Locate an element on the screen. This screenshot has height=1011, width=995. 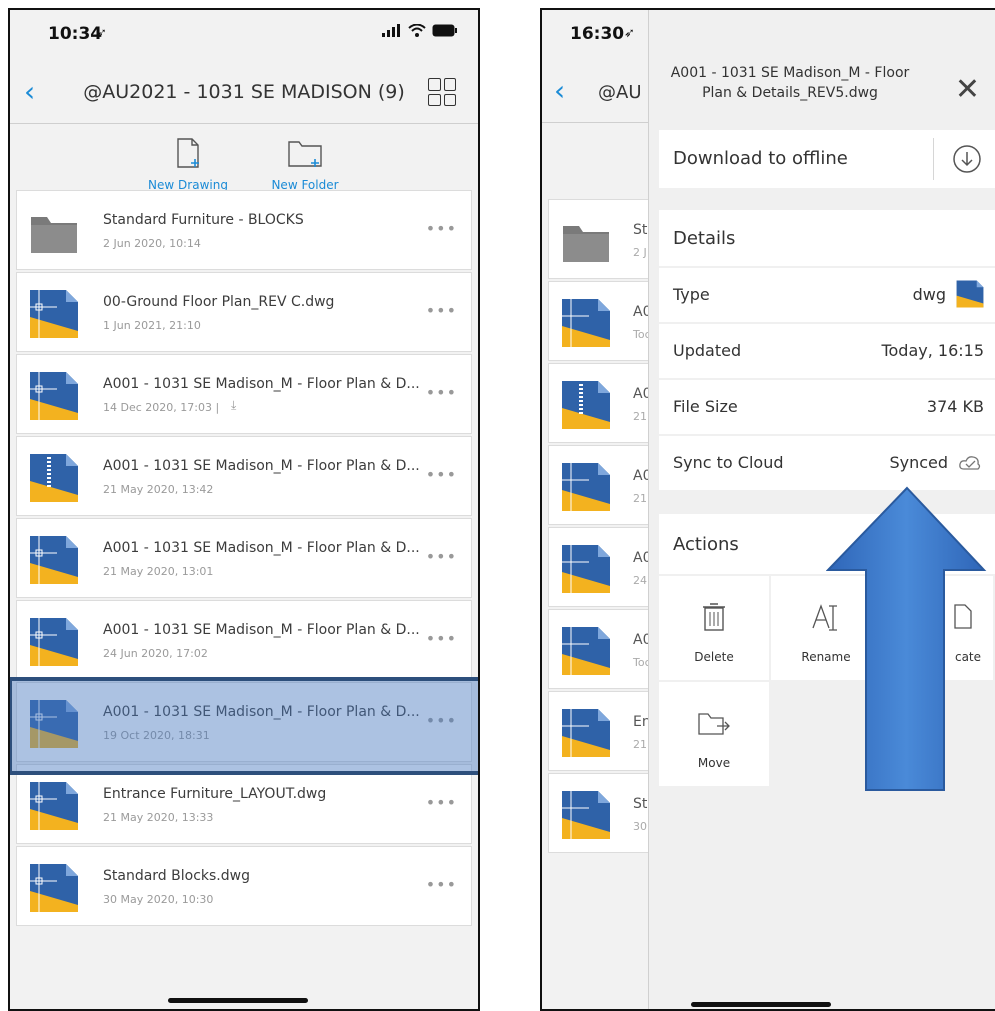
download-icon is located at coordinates (967, 159).